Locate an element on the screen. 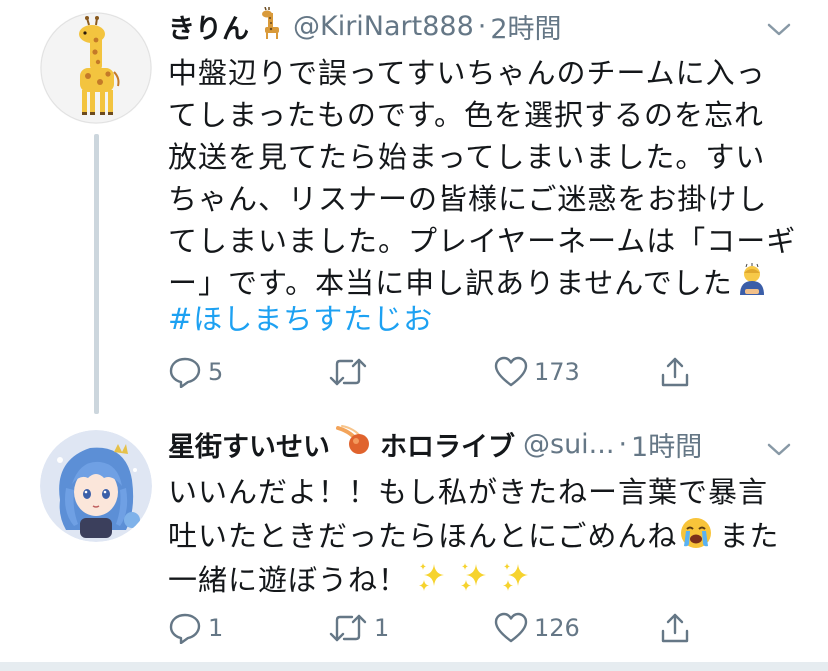  thread-connector-line is located at coordinates (96, 274).